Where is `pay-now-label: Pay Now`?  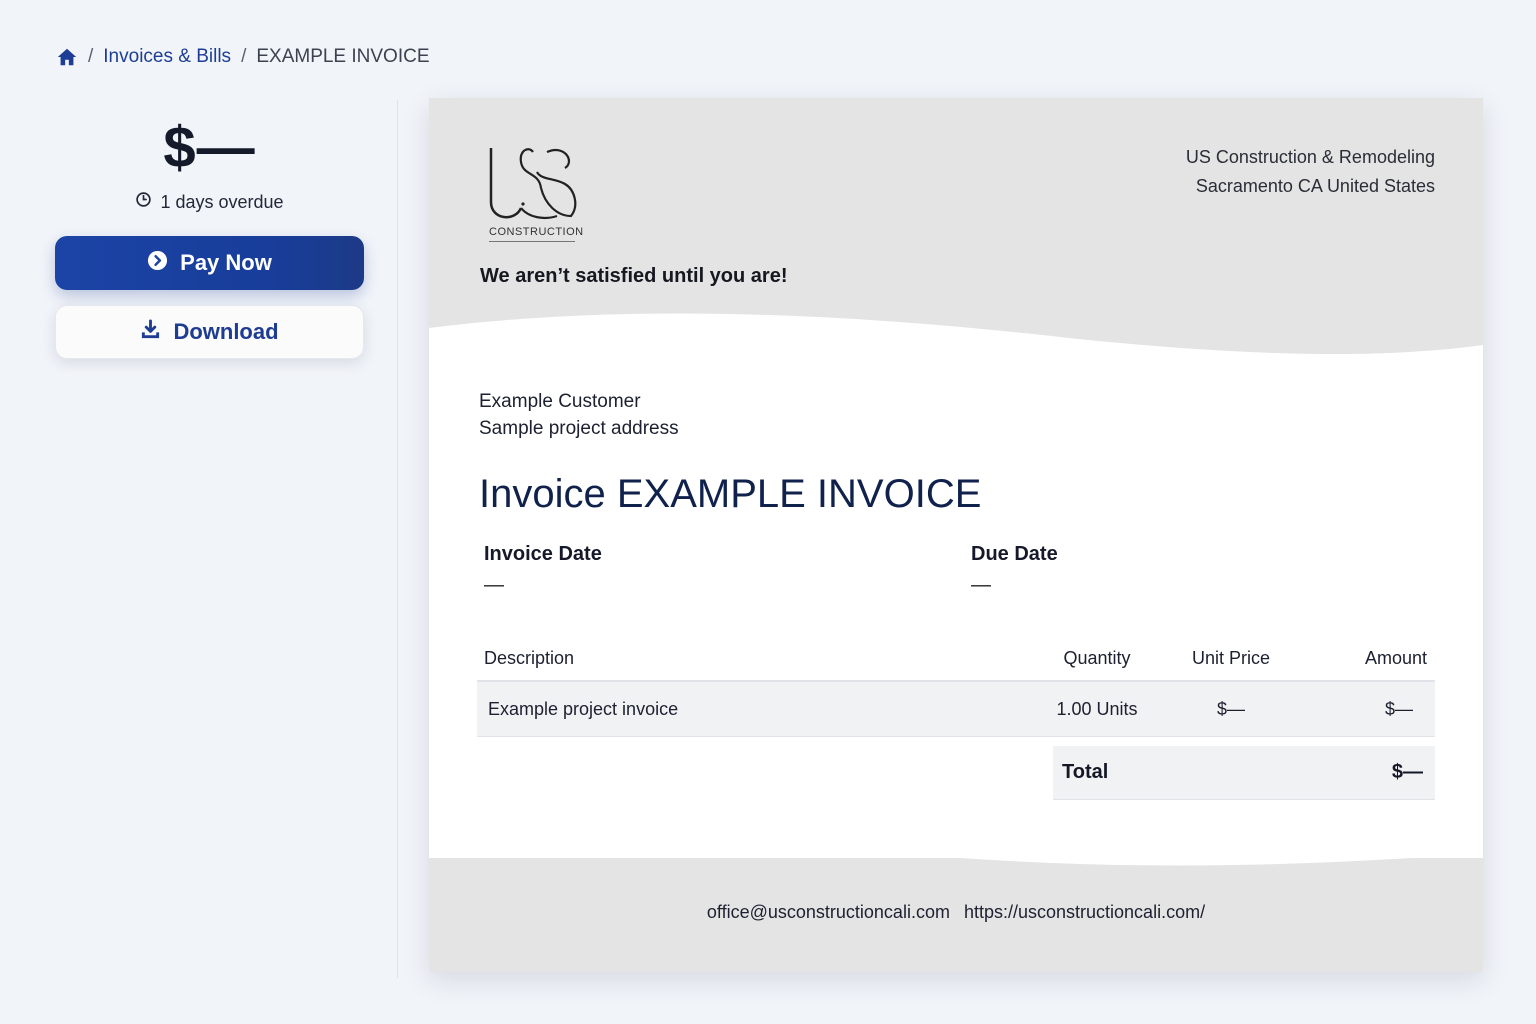
pay-now-label: Pay Now is located at coordinates (226, 262).